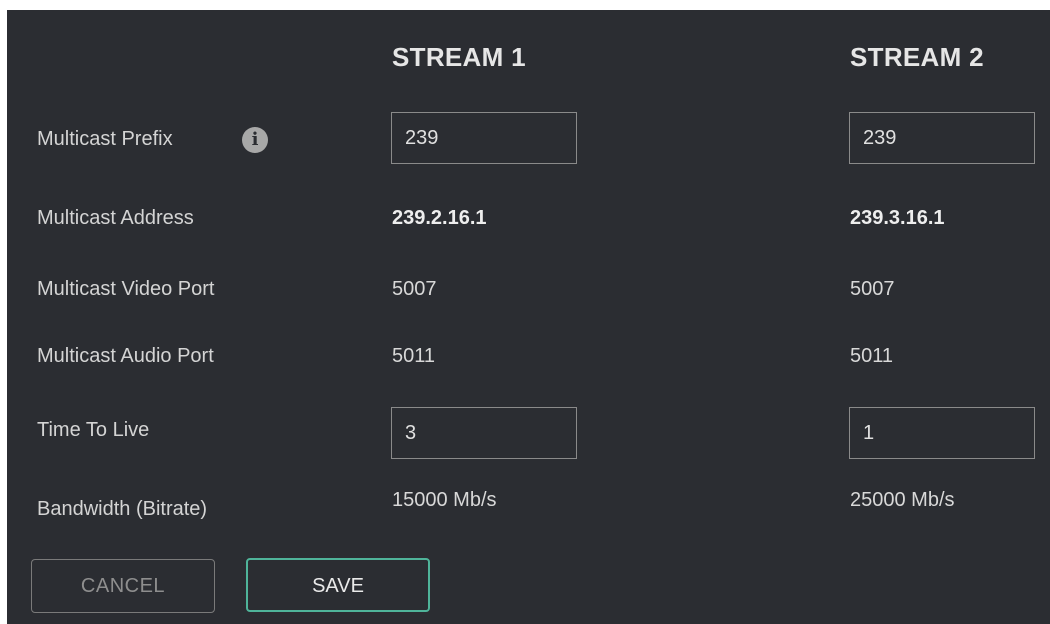 This screenshot has width=1050, height=624. Describe the element at coordinates (872, 289) in the screenshot. I see `stream-2-multicast-video-port: 5007` at that location.